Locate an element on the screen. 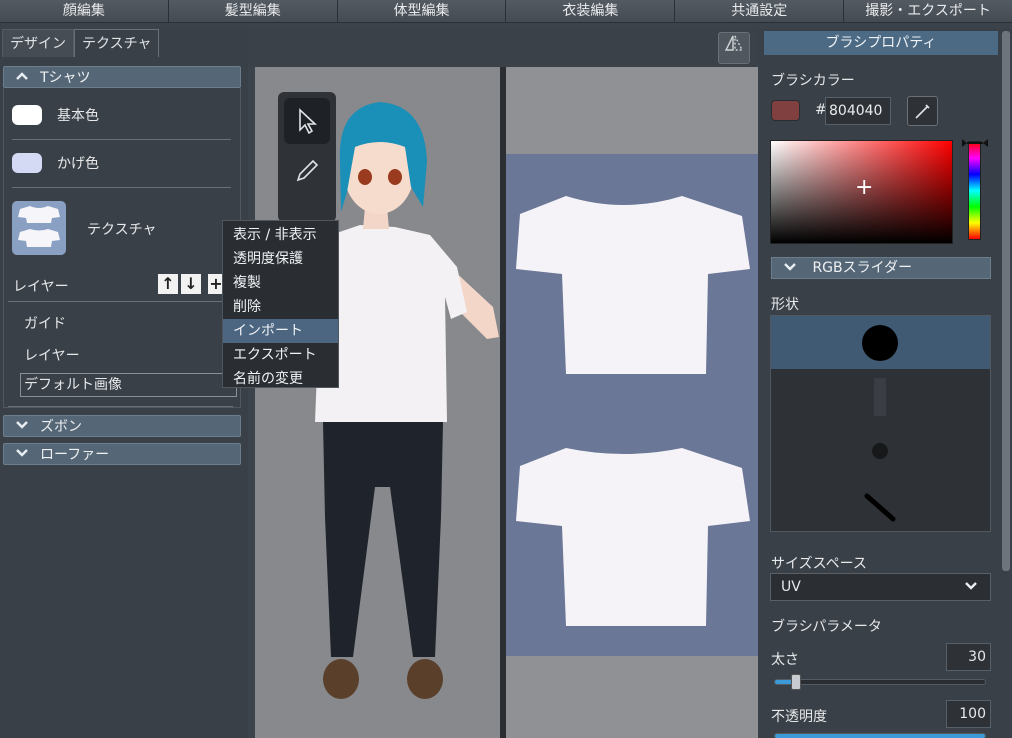 The image size is (1012, 738). layer-item-guide: ガイド is located at coordinates (45, 323).